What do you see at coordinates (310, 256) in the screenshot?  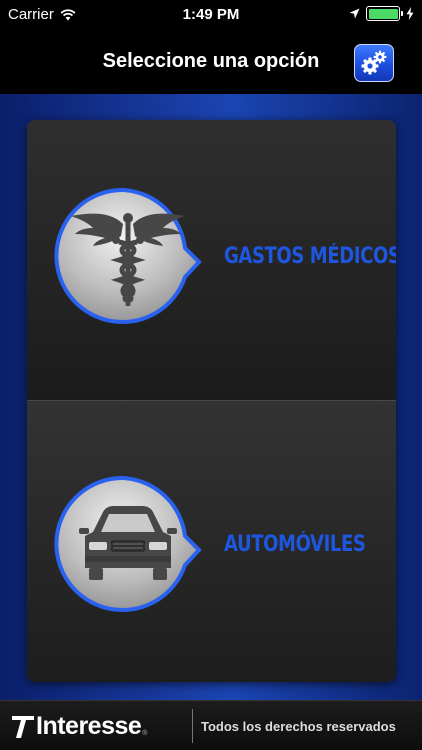 I see `option-label-gastos-medicos: GASTOS MÉDICOS` at bounding box center [310, 256].